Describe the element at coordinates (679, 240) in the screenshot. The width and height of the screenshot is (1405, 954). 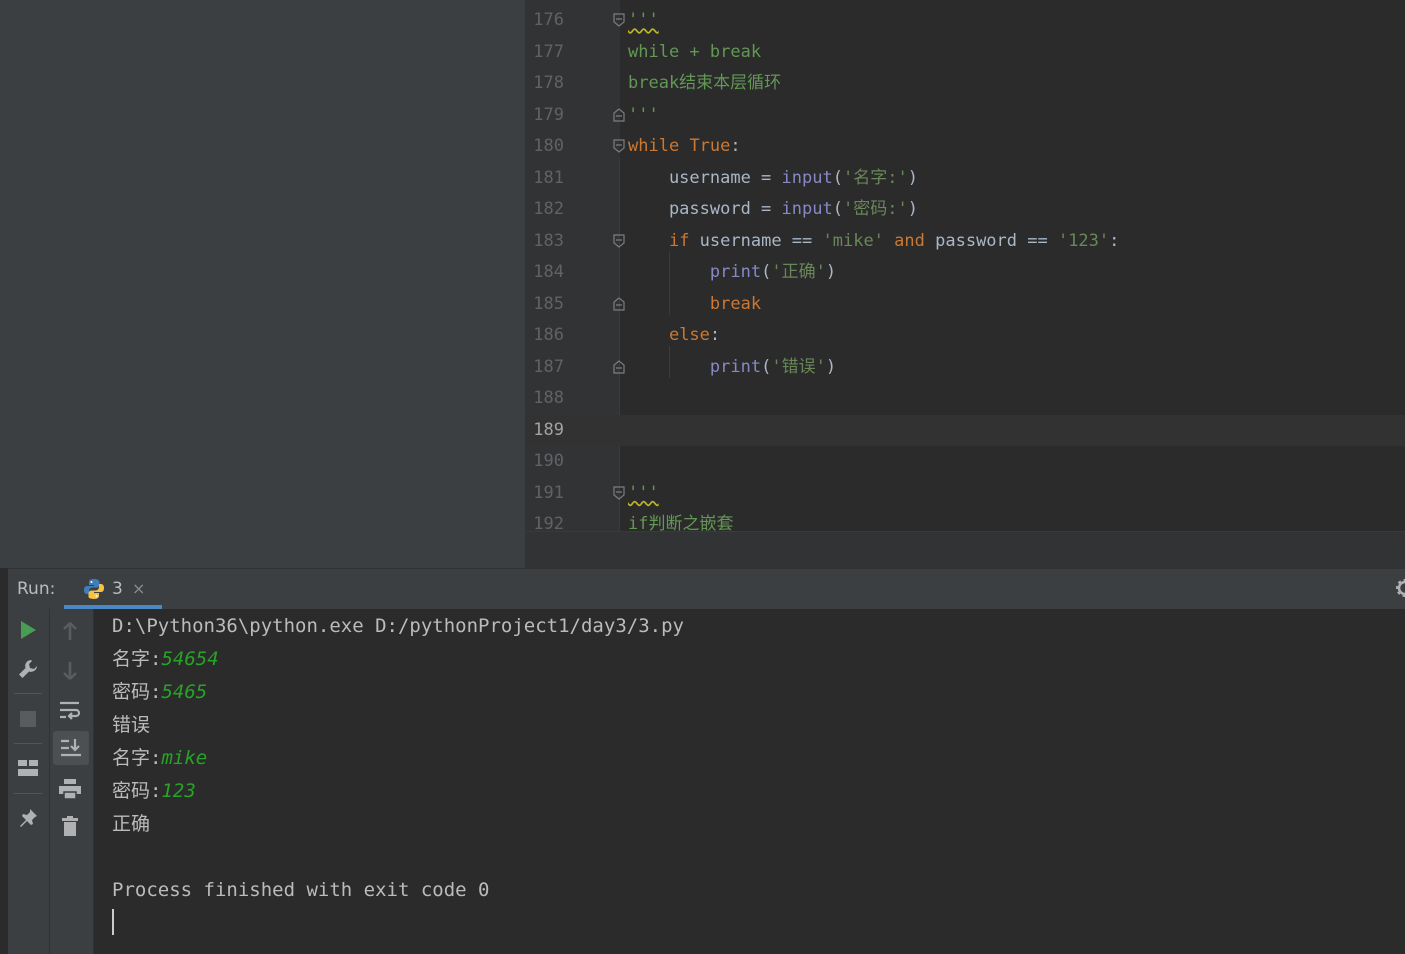
I see `code-token: if` at that location.